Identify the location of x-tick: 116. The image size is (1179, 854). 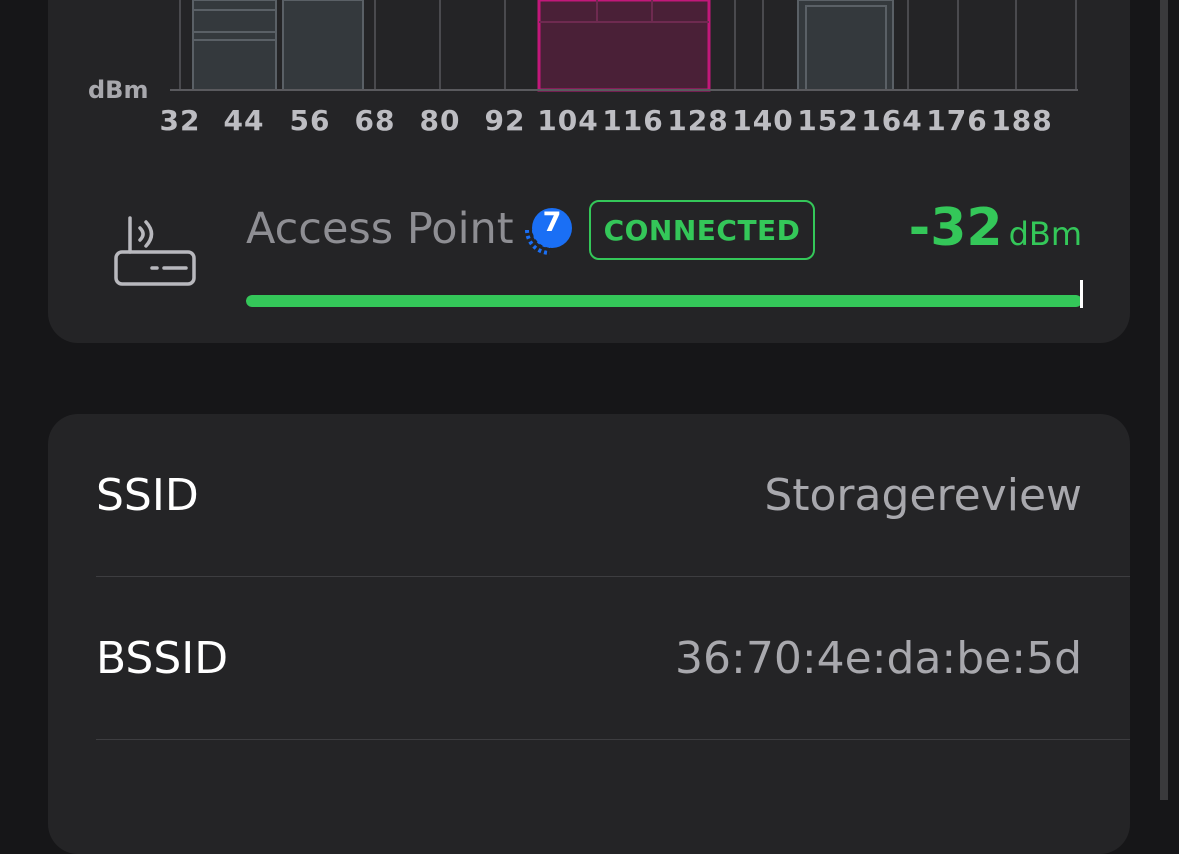
(633, 120).